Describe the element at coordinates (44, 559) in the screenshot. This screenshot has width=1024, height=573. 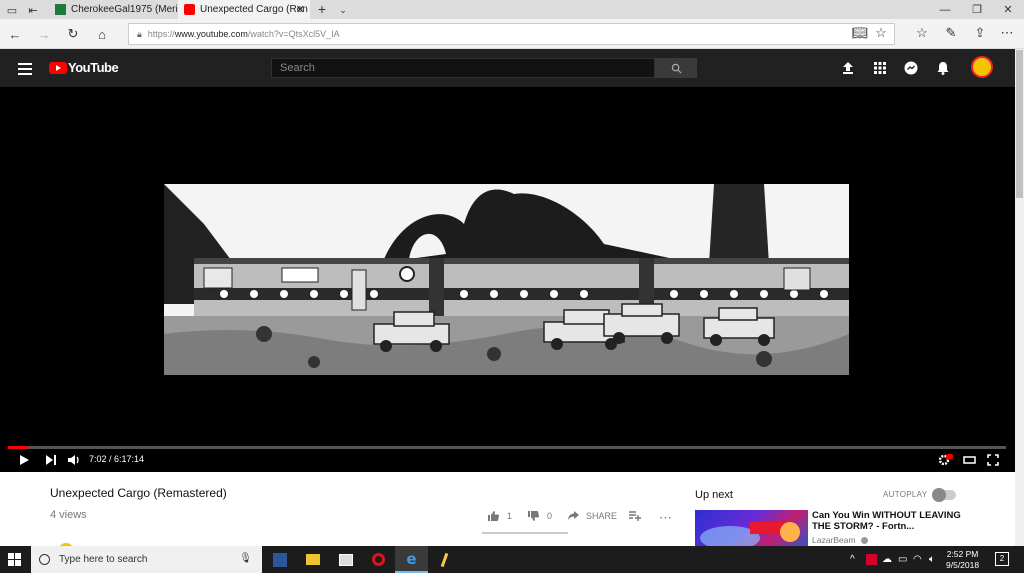
I see `search-circle-icon` at that location.